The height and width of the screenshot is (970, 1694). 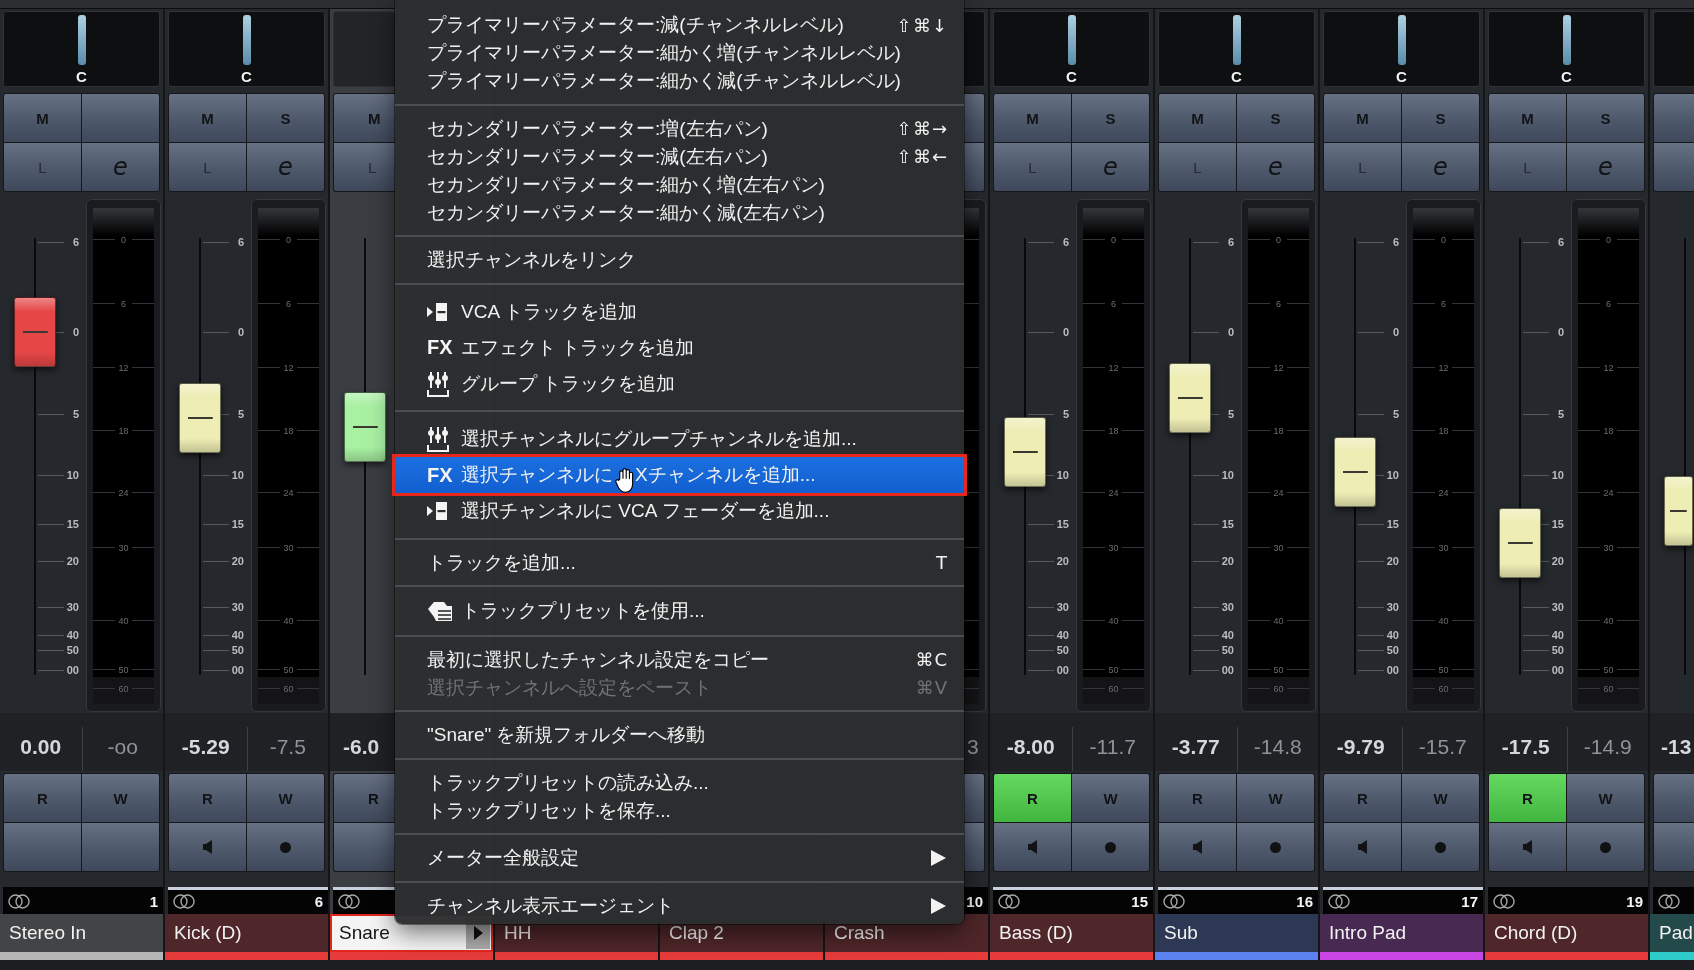 I want to click on menu-item: VCA トラックを追加, so click(x=679, y=311).